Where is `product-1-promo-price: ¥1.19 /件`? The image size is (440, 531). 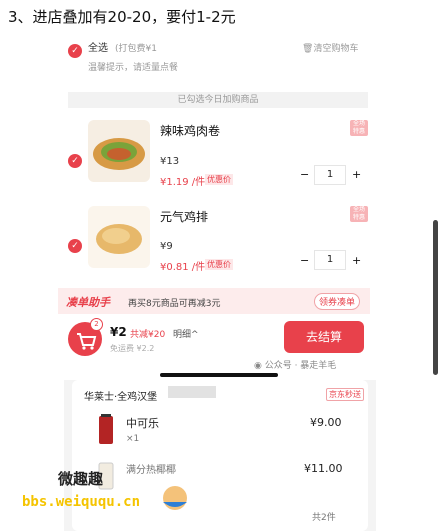 product-1-promo-price: ¥1.19 /件 is located at coordinates (183, 182).